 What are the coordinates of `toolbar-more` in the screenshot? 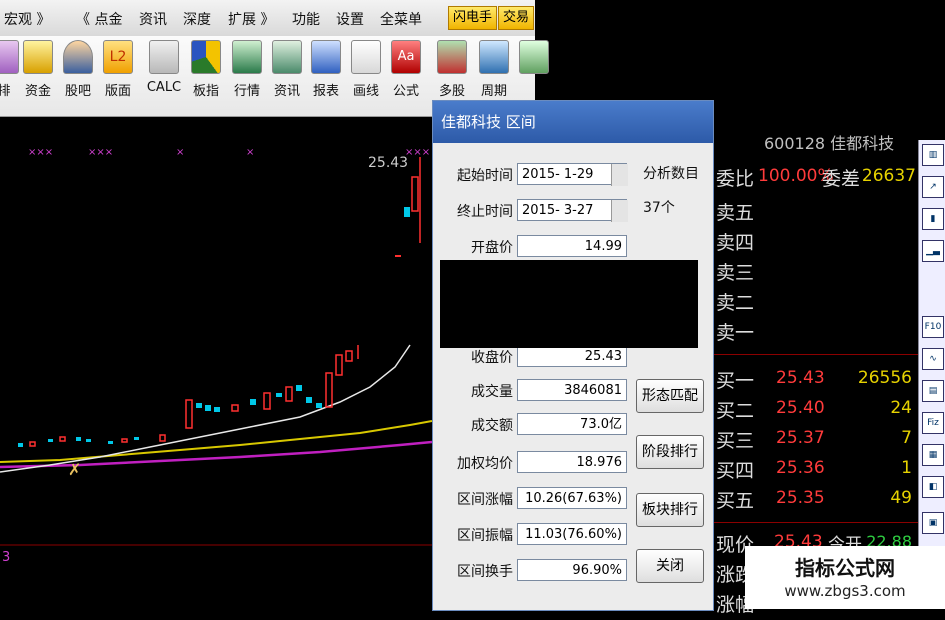 It's located at (534, 57).